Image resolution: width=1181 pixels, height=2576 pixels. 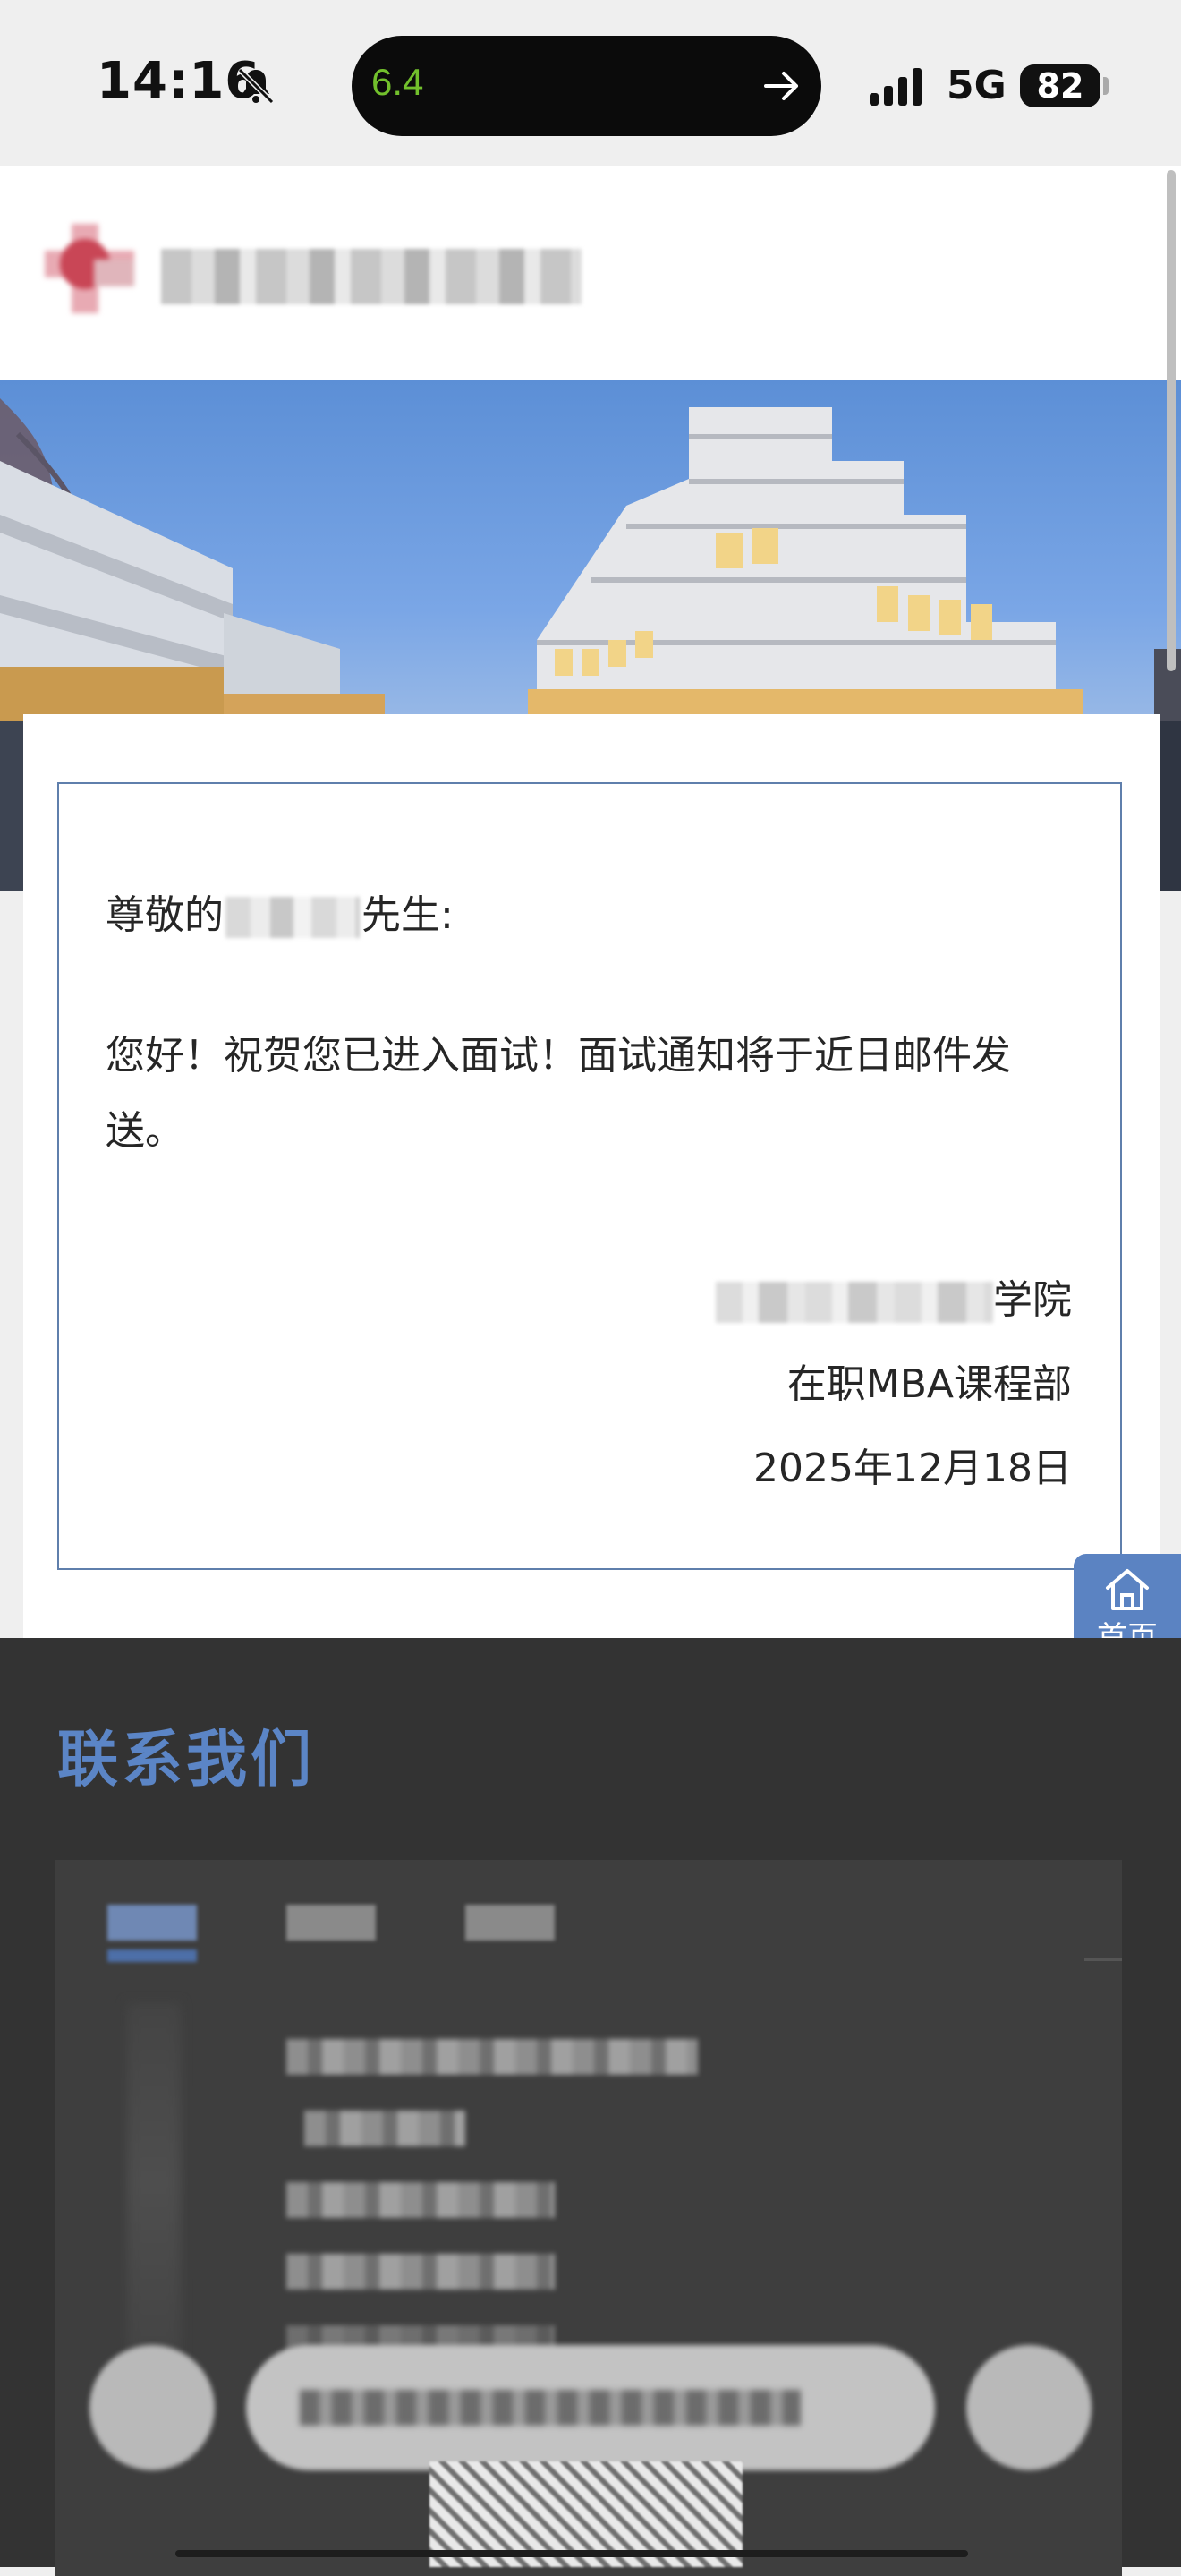 I want to click on dynamic-island: 6.4, so click(x=586, y=86).